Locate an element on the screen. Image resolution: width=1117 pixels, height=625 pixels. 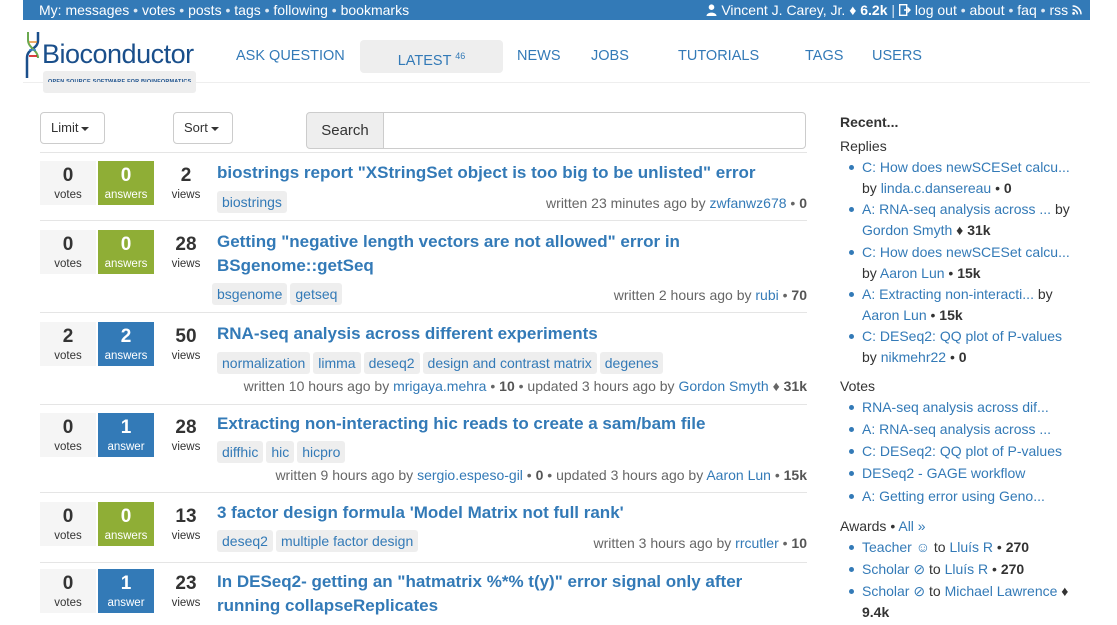
nav-news: NEWS is located at coordinates (539, 56).